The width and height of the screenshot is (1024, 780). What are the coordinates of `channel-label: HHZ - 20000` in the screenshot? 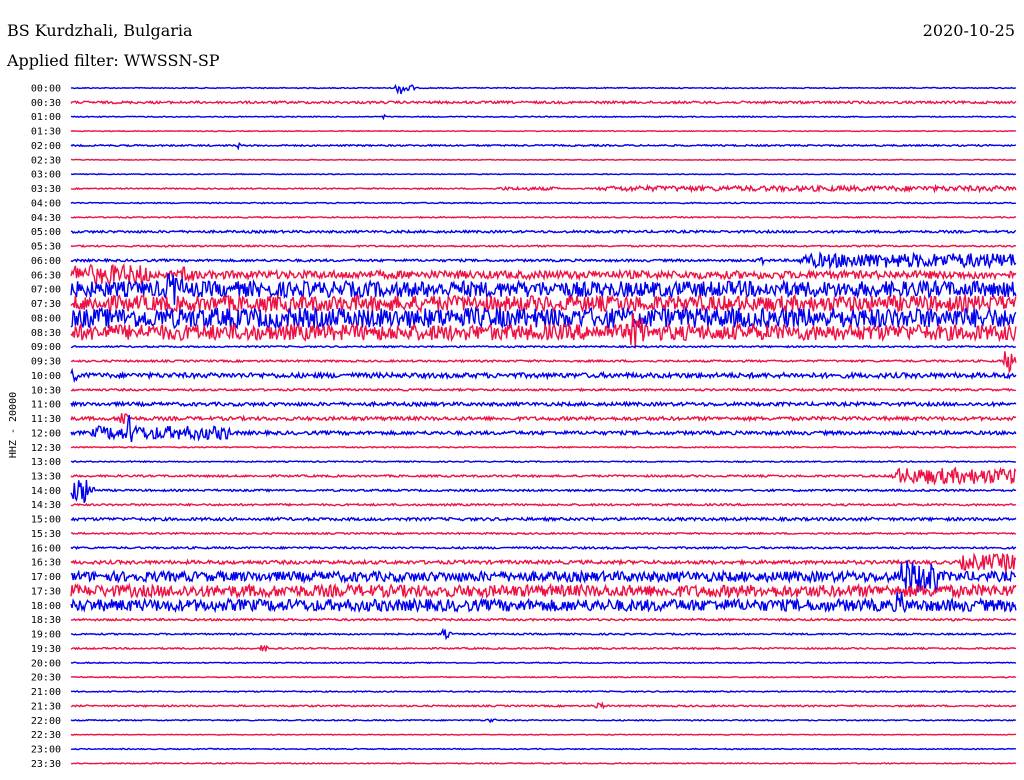 It's located at (13, 425).